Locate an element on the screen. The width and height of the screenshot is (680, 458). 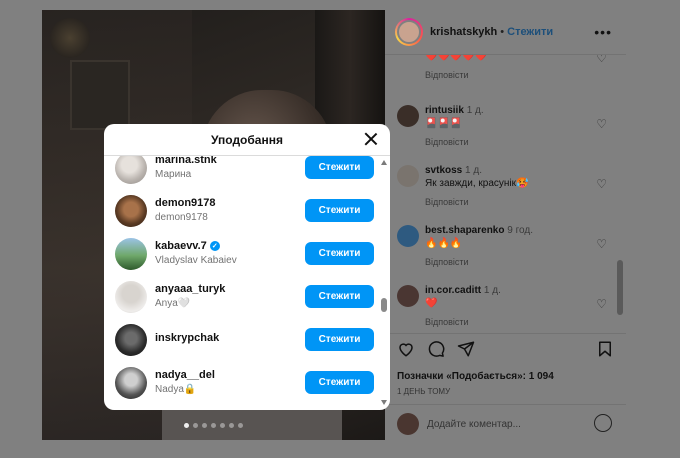
add-comment-bar is located at coordinates (505, 422).